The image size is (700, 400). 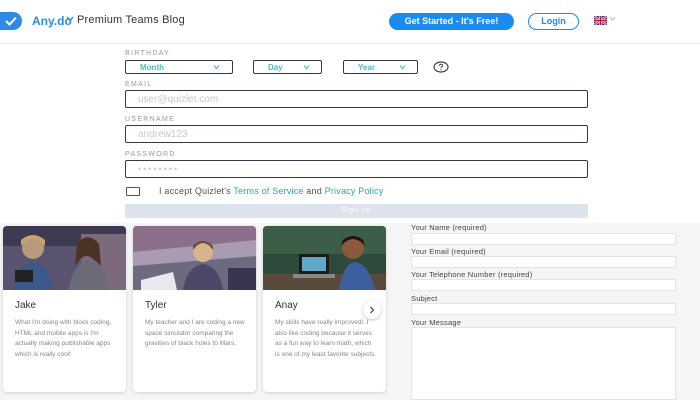 I want to click on contact-message-label: Your Message, so click(x=436, y=322).